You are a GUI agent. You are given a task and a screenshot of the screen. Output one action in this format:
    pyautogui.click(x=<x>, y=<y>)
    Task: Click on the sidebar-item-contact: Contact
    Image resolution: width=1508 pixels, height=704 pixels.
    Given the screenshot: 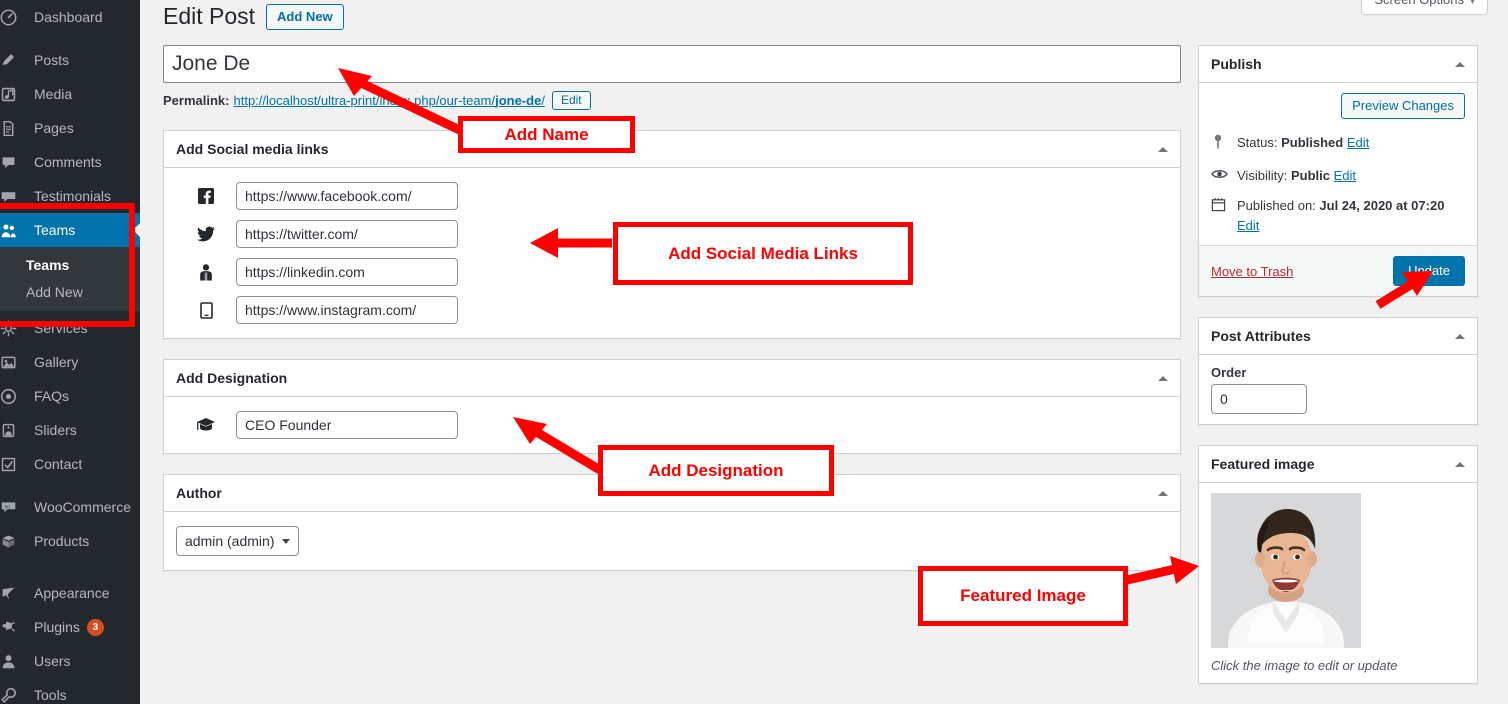 What is the action you would take?
    pyautogui.click(x=70, y=464)
    